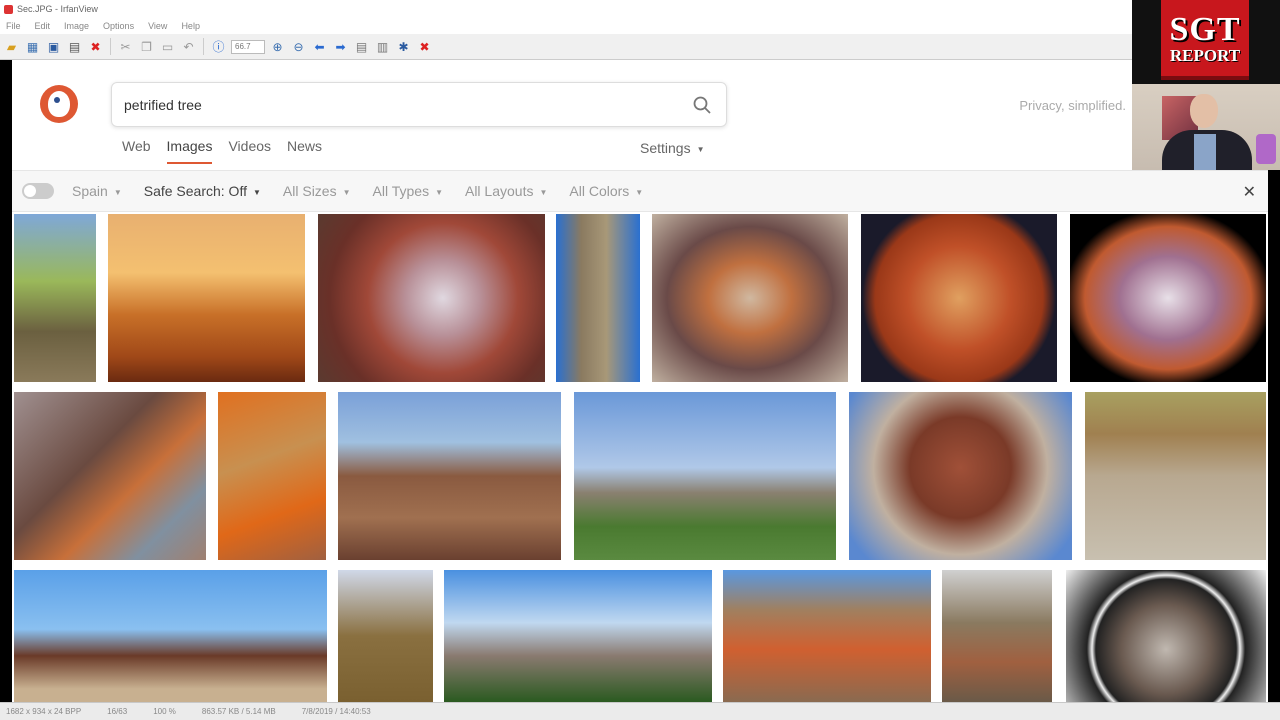 The image size is (1280, 720). I want to click on color-filter: All Colors ▼, so click(606, 191).